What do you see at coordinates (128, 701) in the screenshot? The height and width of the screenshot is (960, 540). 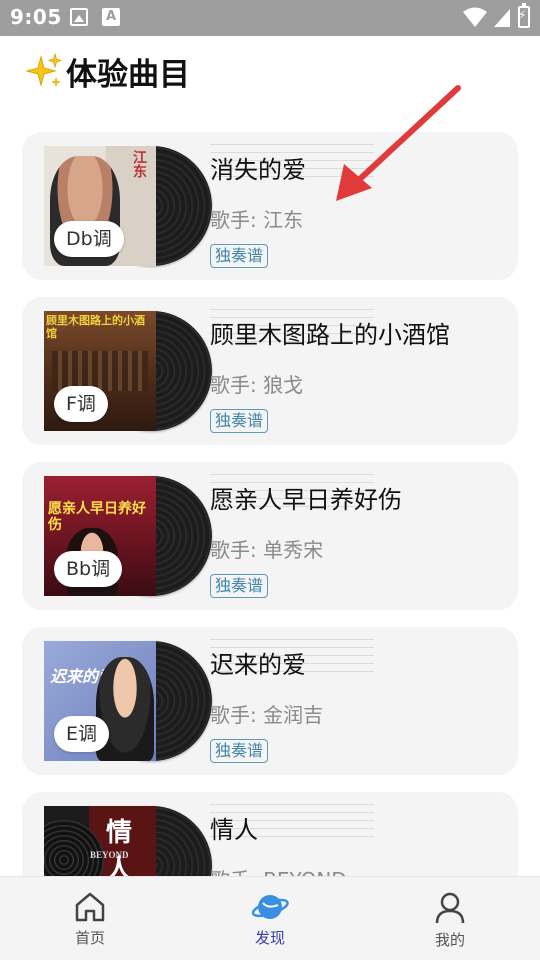 I see `album-art: 迟来的爱 E调` at bounding box center [128, 701].